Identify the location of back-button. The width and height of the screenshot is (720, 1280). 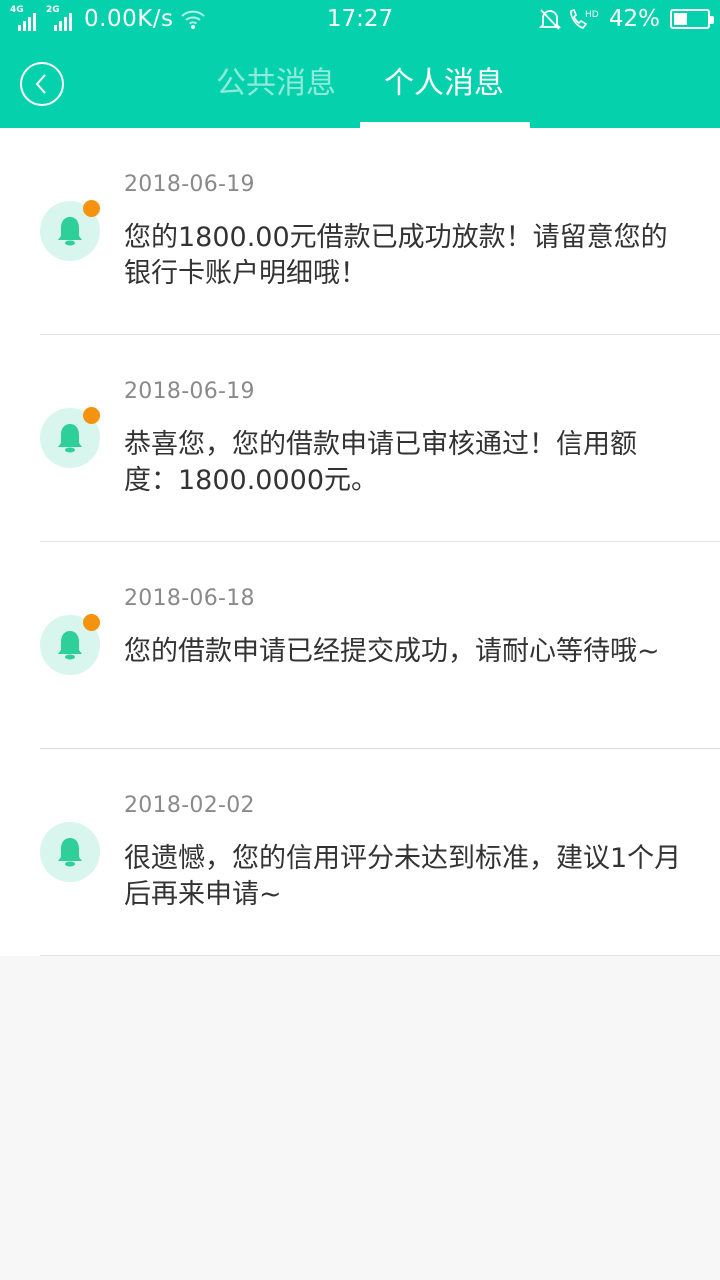
(42, 84).